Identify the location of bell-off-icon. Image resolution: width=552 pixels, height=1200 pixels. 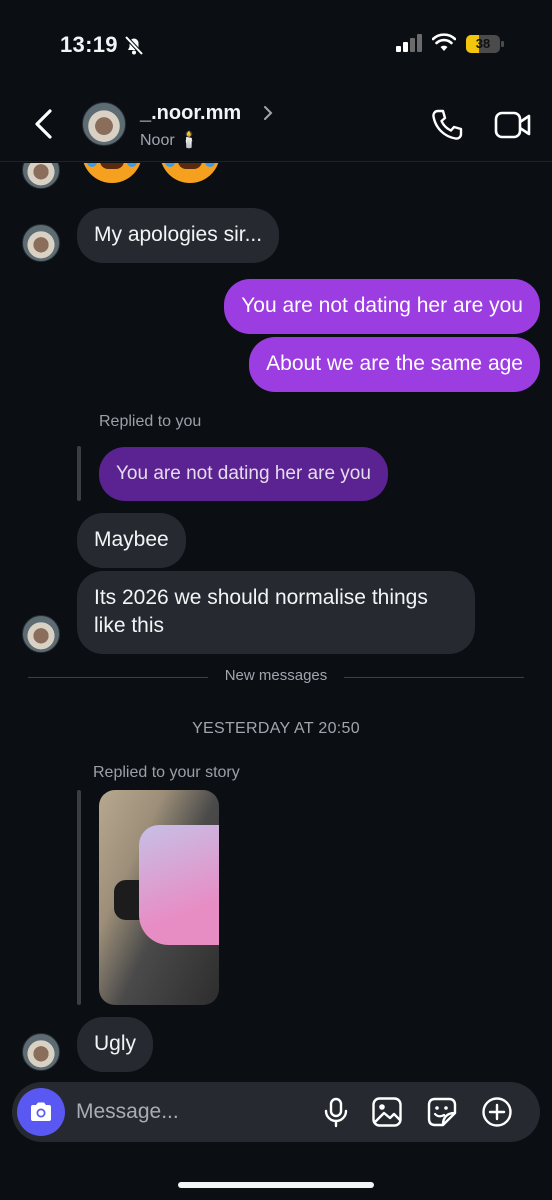
(134, 45).